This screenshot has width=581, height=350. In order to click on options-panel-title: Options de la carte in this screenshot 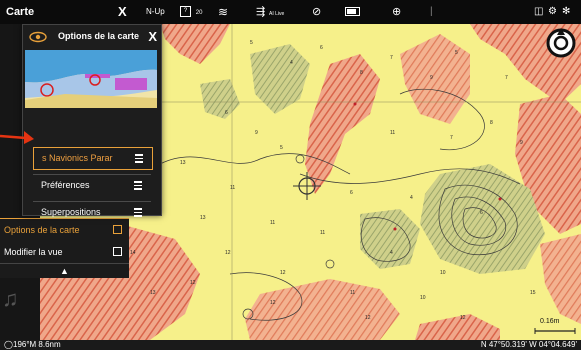, I will do `click(99, 36)`.